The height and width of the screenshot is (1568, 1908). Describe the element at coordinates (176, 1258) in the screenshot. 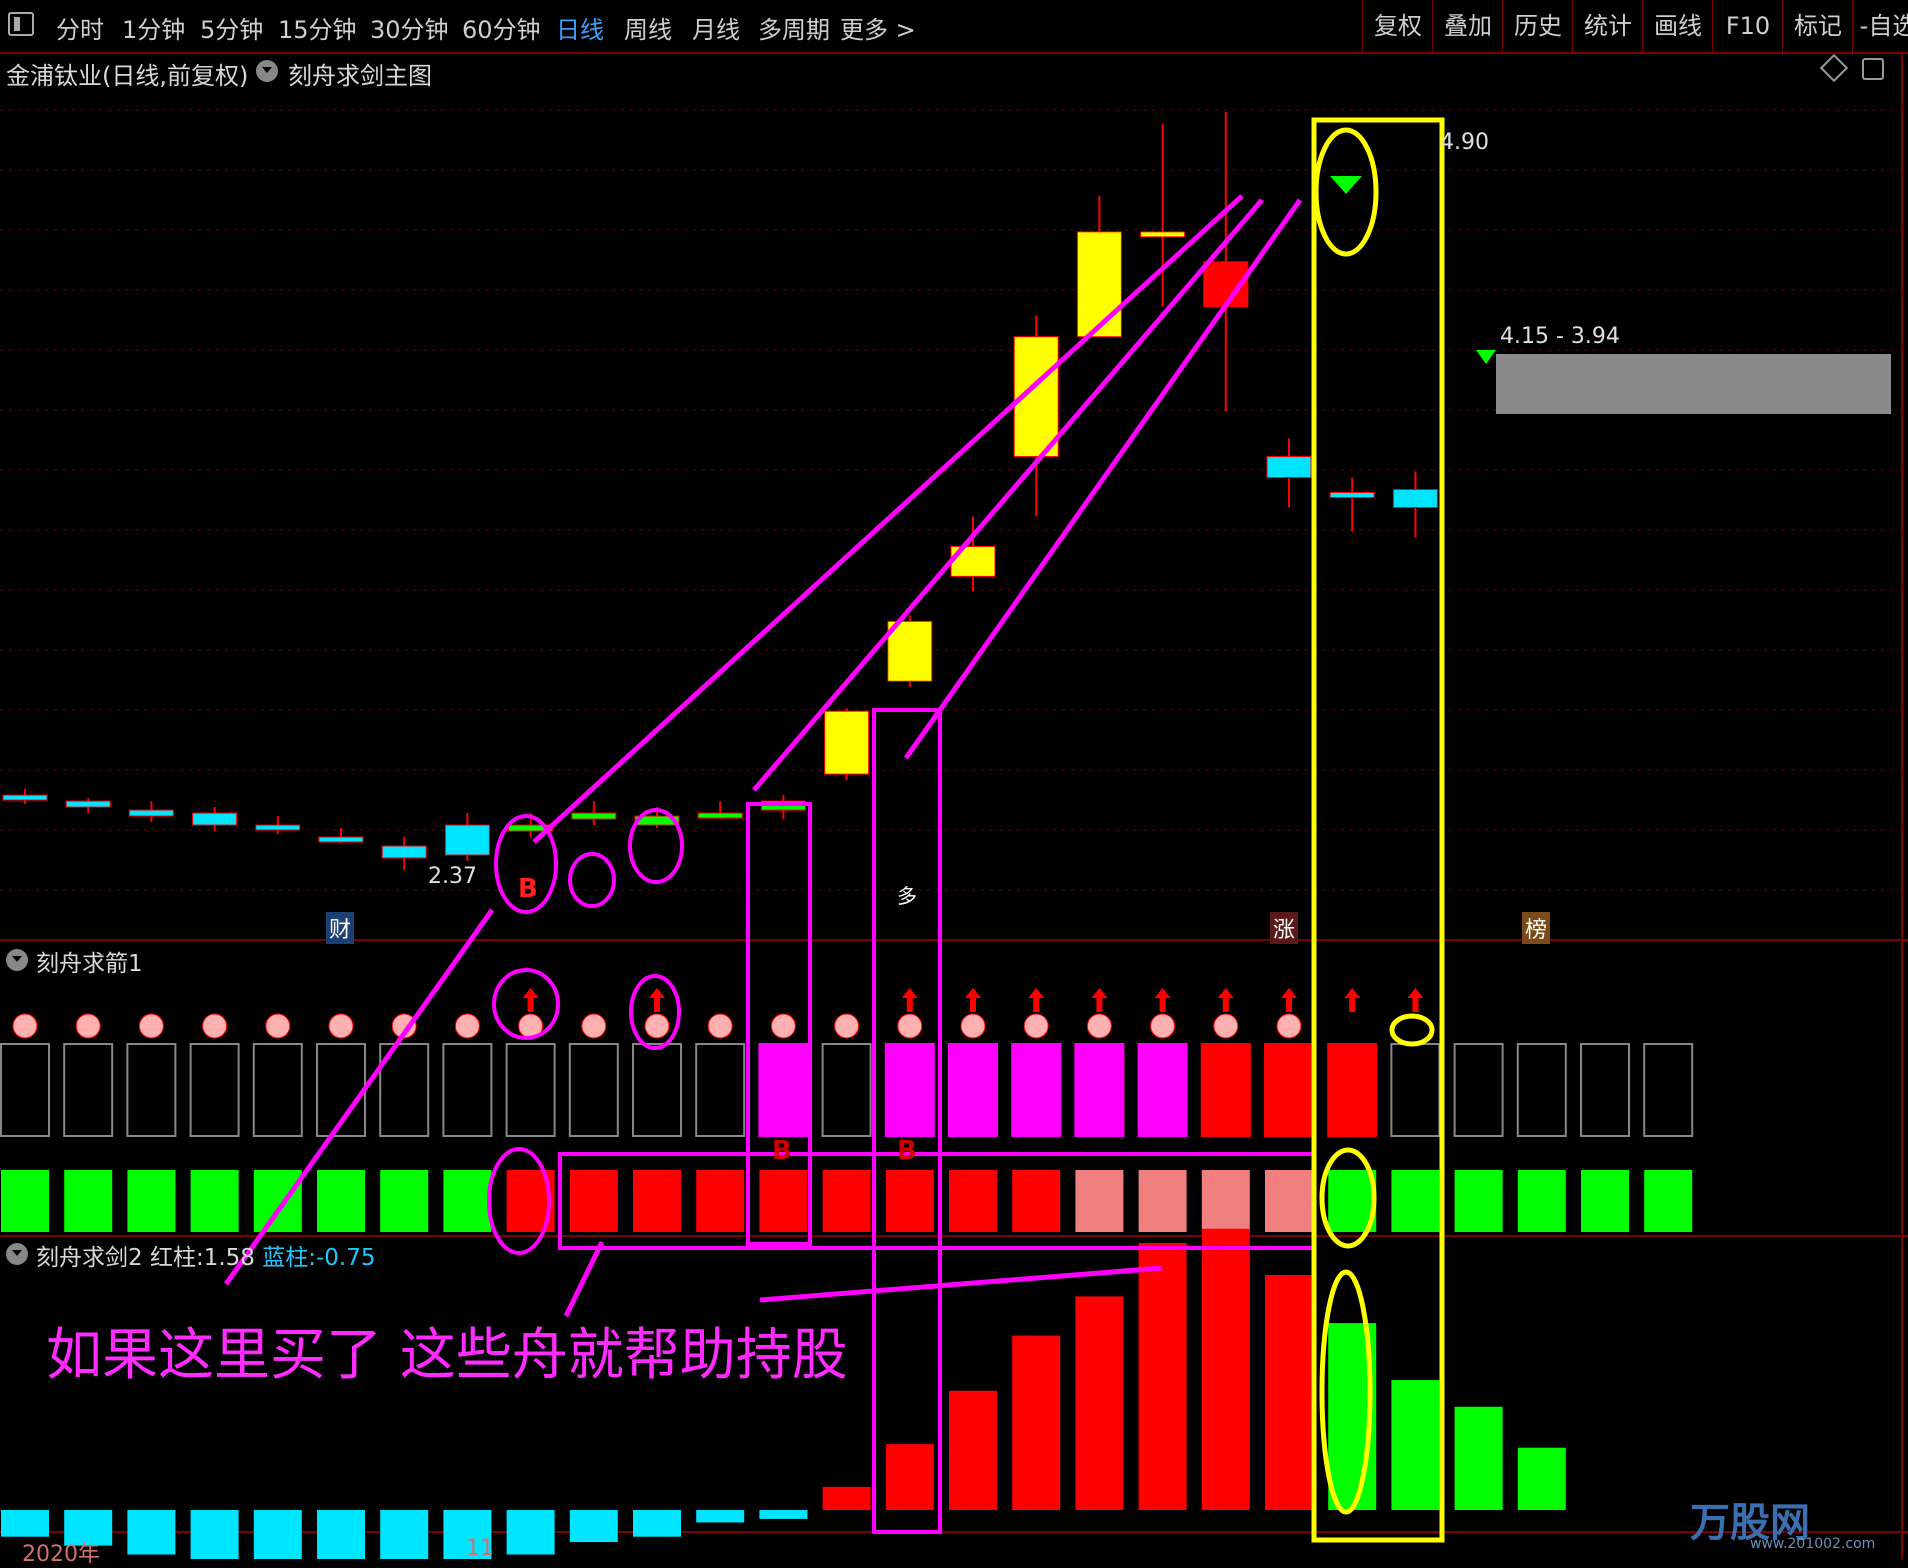

I see `sub2-red-label: 红柱:` at that location.